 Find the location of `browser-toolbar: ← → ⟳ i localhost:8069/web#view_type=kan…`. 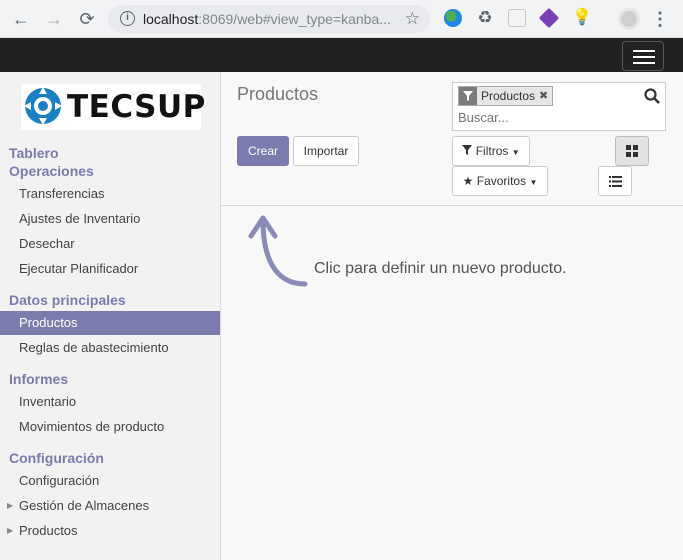

browser-toolbar: ← → ⟳ i localhost:8069/web#view_type=kan… is located at coordinates (341, 19).